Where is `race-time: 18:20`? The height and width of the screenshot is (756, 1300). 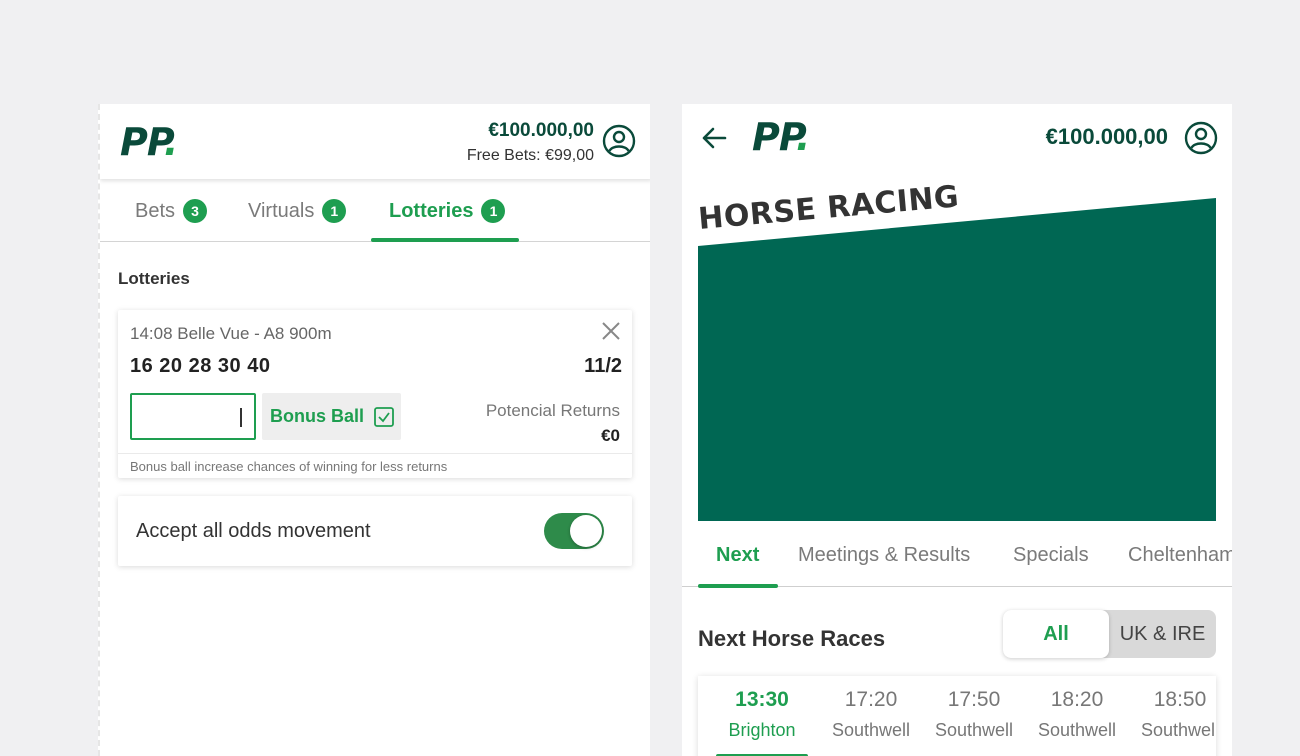 race-time: 18:20 is located at coordinates (1077, 699).